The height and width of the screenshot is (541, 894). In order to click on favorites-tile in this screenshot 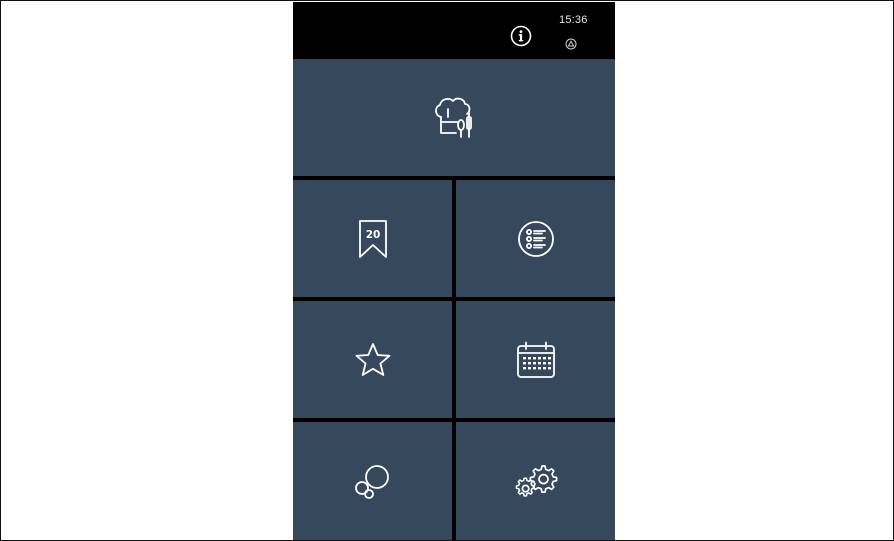, I will do `click(372, 359)`.